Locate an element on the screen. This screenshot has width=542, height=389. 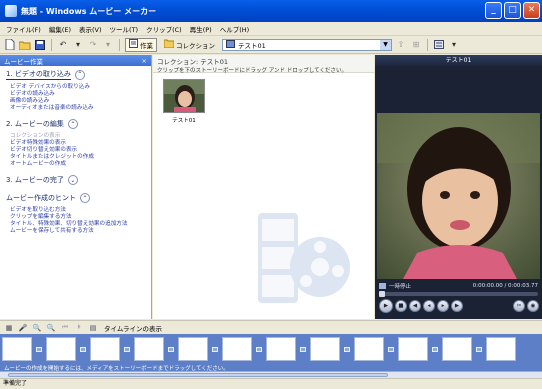
new-folder-icon: ⊞ is located at coordinates (416, 45).